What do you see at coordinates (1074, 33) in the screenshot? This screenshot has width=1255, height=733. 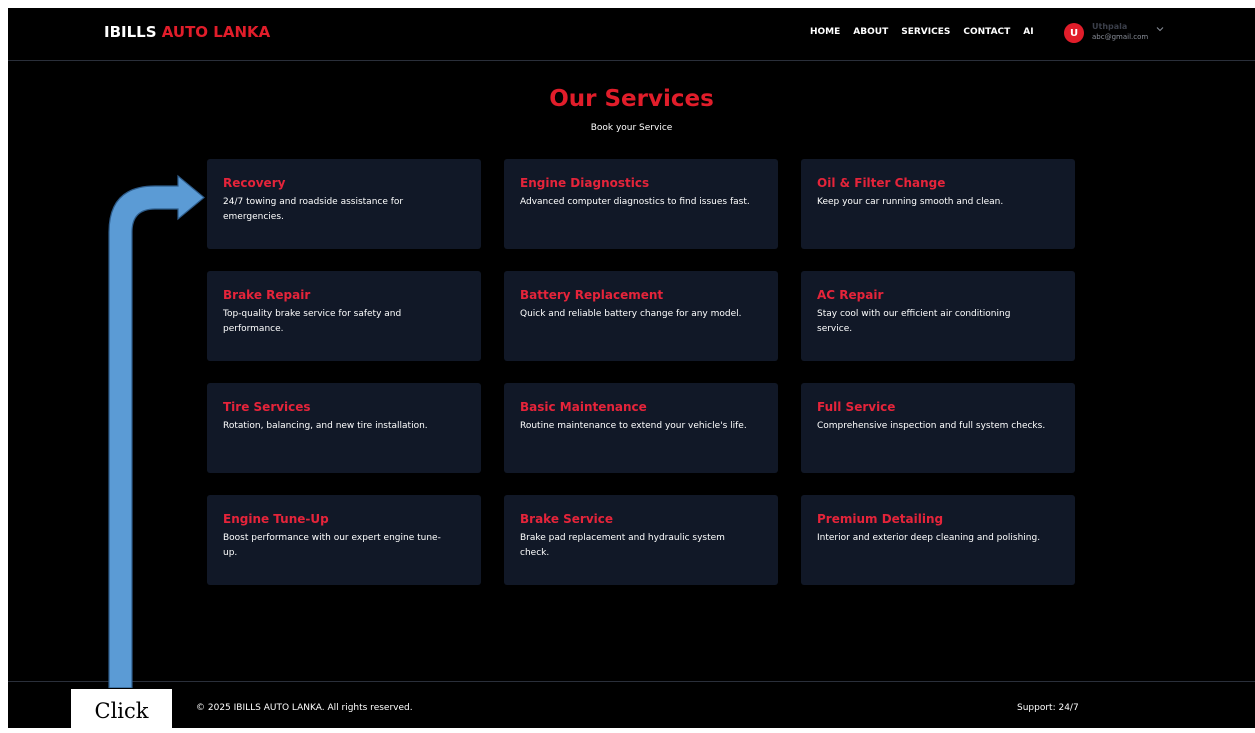 I see `avatar: U` at bounding box center [1074, 33].